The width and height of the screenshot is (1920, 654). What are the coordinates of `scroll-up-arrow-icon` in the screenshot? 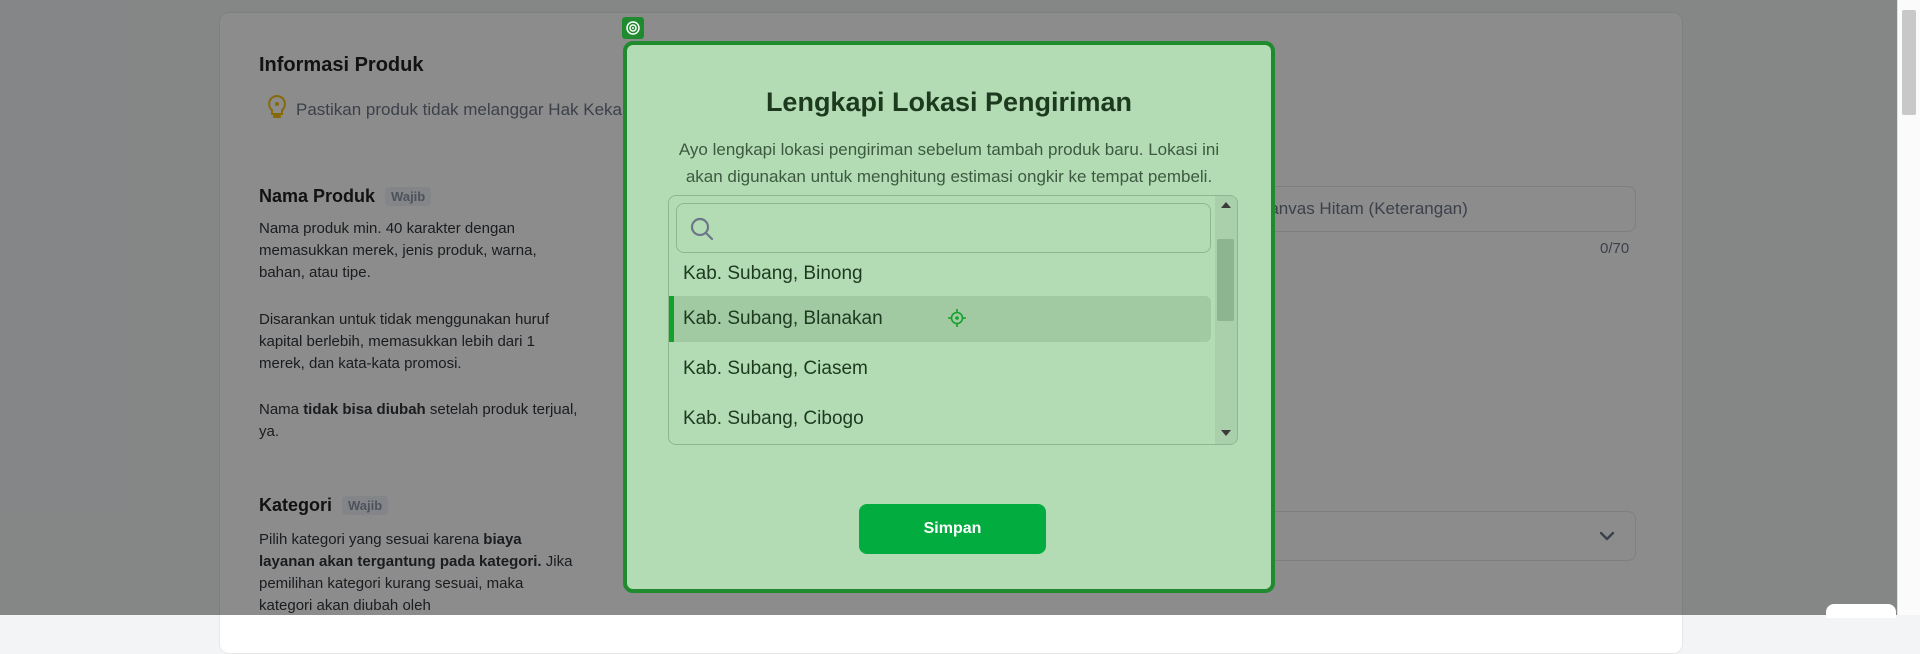 It's located at (1226, 205).